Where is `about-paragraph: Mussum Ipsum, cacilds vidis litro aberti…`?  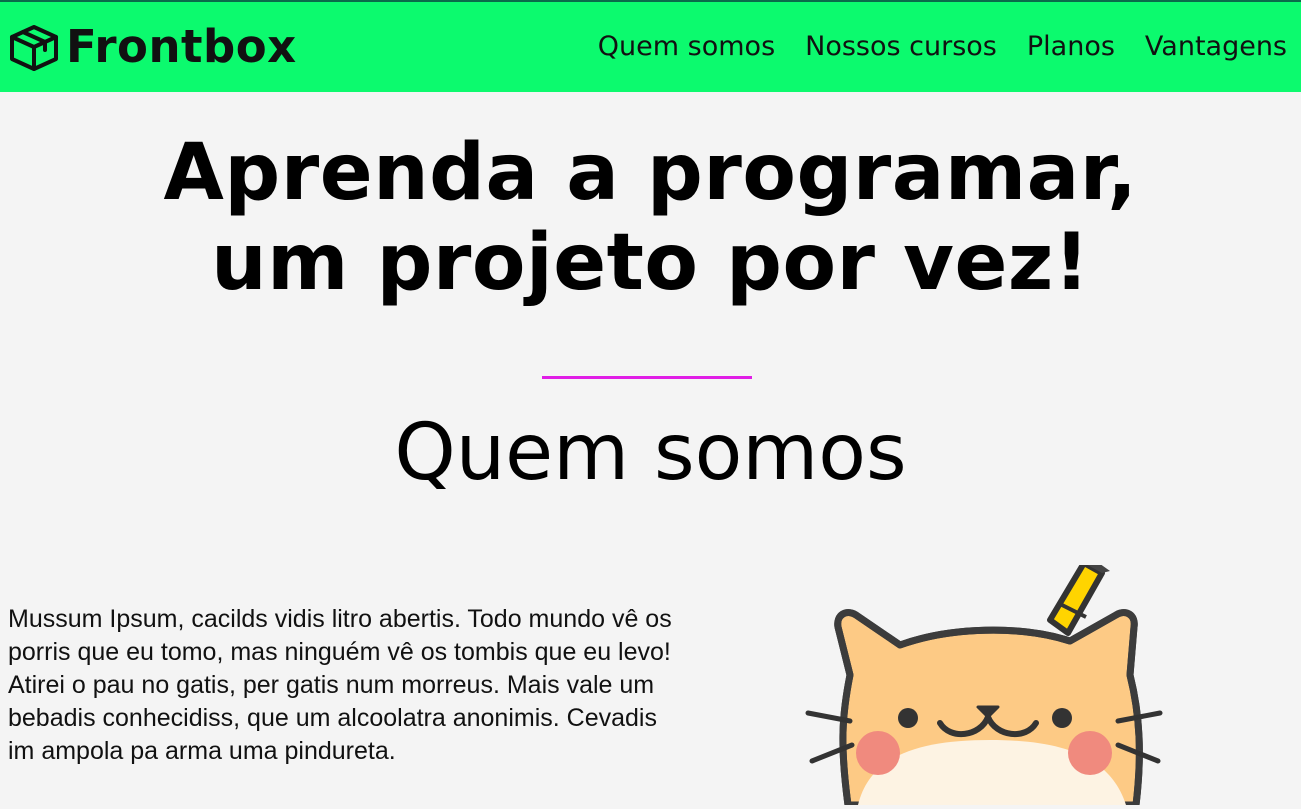
about-paragraph: Mussum Ipsum, cacilds vidis litro aberti… is located at coordinates (340, 685).